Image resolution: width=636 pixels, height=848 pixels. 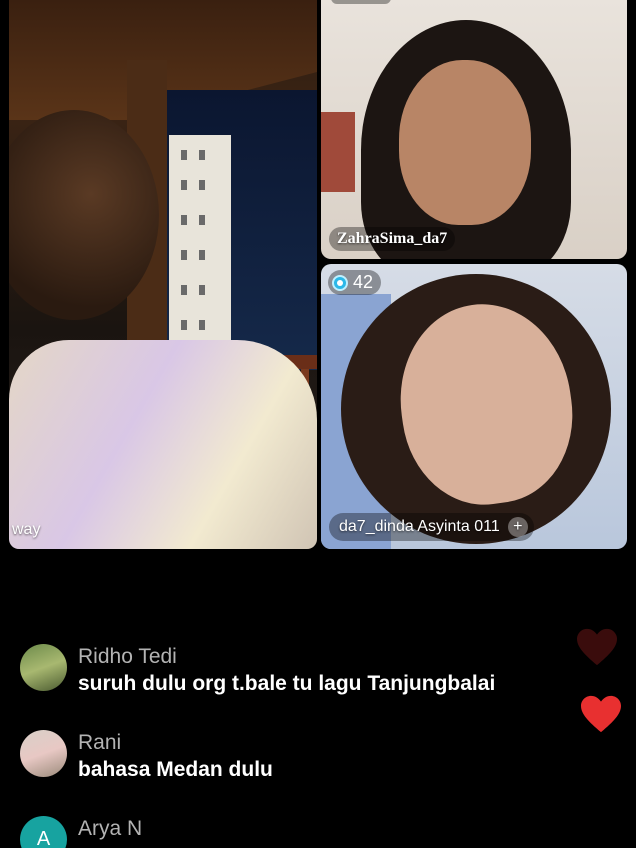 What do you see at coordinates (26, 529) in the screenshot?
I see `main-tile-label: way` at bounding box center [26, 529].